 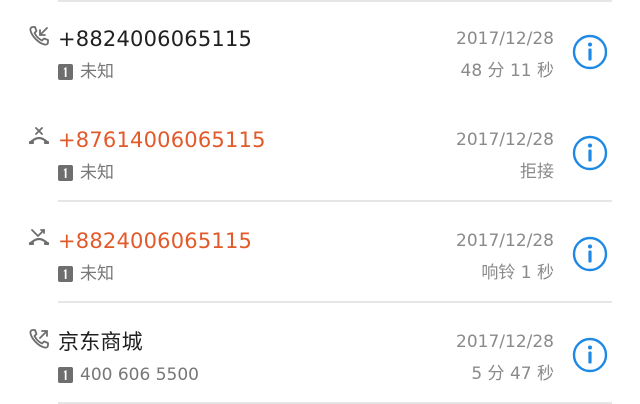 I want to click on call-outgoing-icon, so click(x=39, y=339).